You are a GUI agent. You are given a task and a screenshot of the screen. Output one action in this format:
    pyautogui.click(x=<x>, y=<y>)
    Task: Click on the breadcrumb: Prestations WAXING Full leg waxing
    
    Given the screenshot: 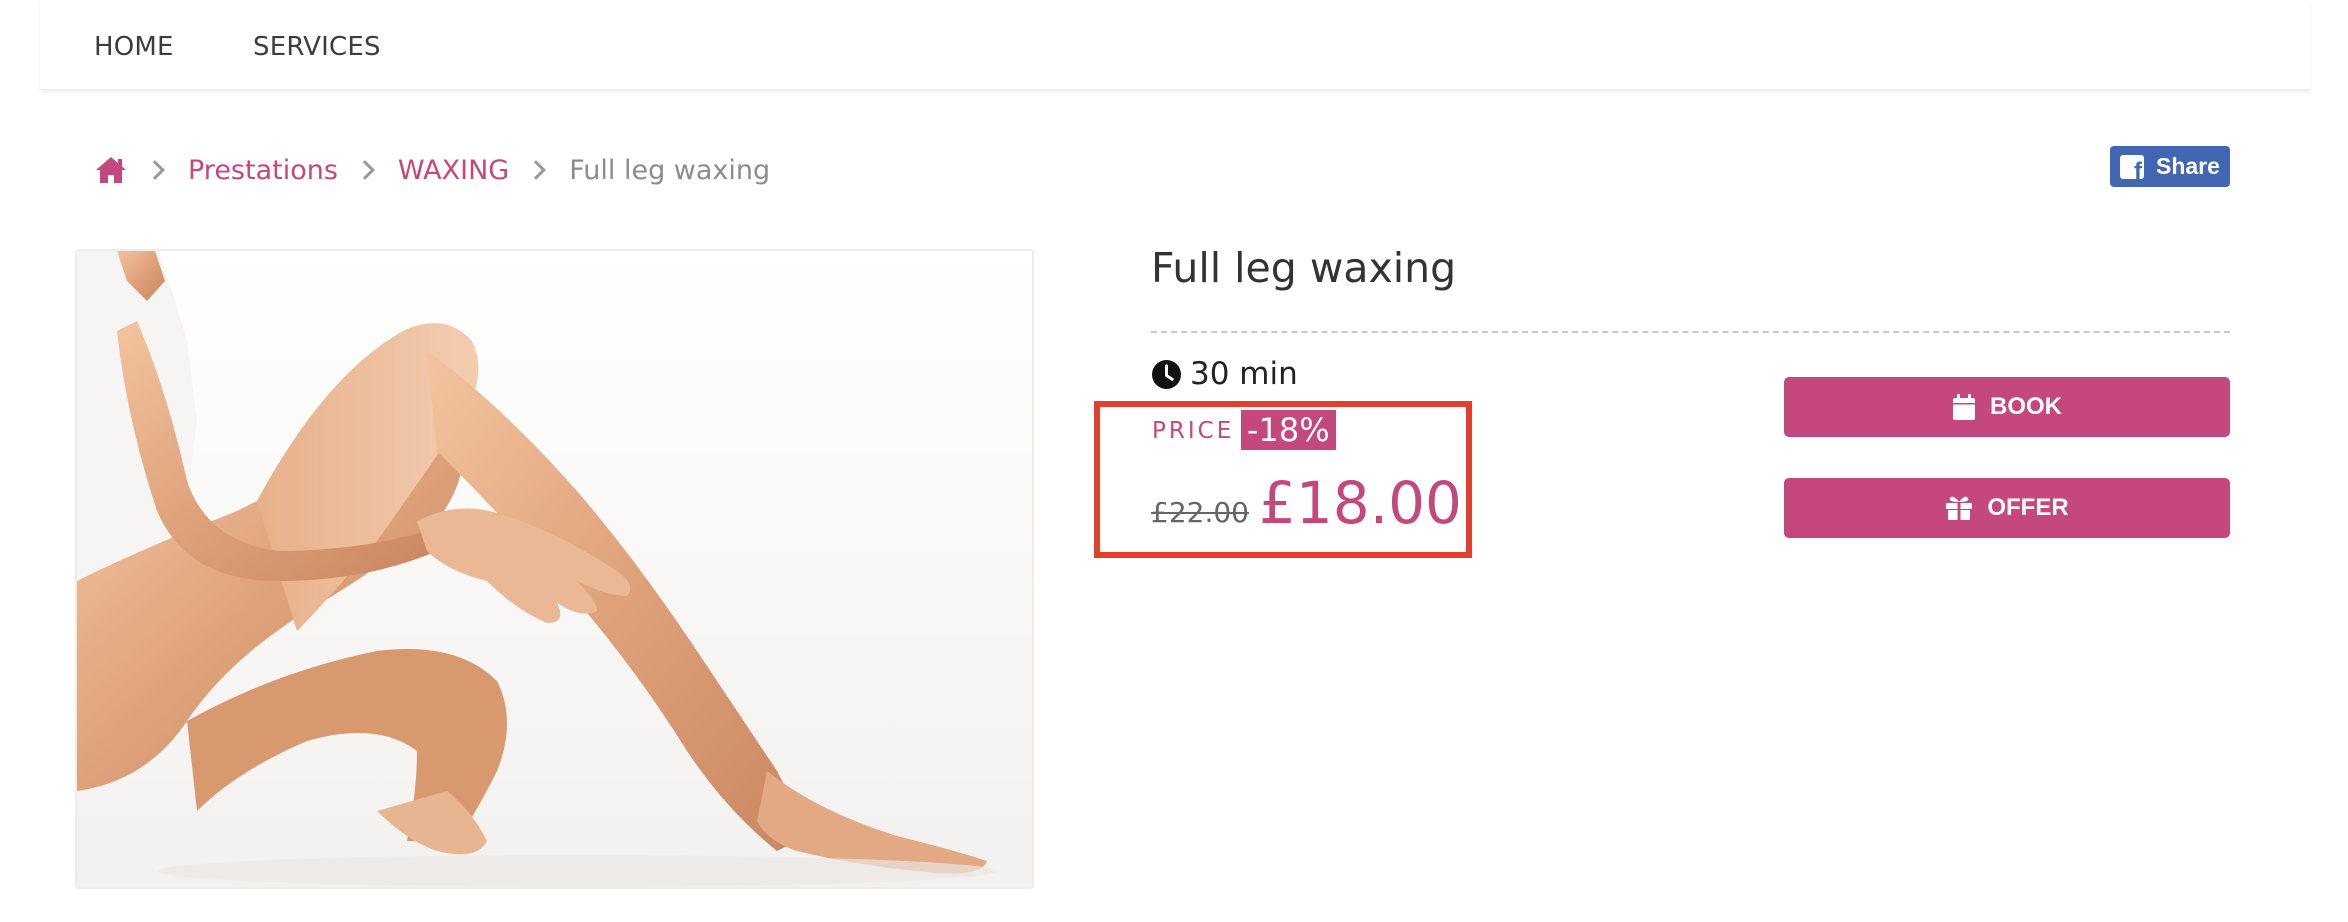 What is the action you would take?
    pyautogui.click(x=432, y=170)
    